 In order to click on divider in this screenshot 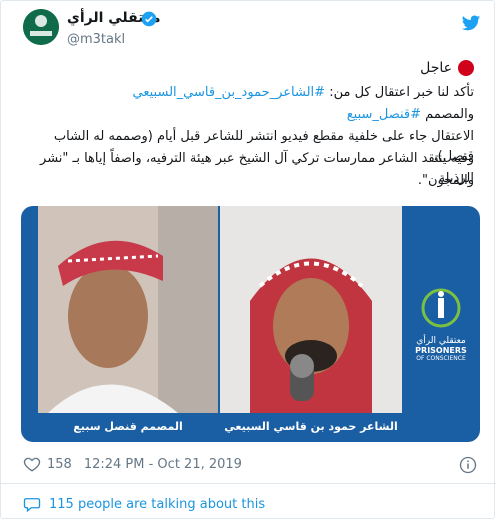, I will do `click(248, 483)`.